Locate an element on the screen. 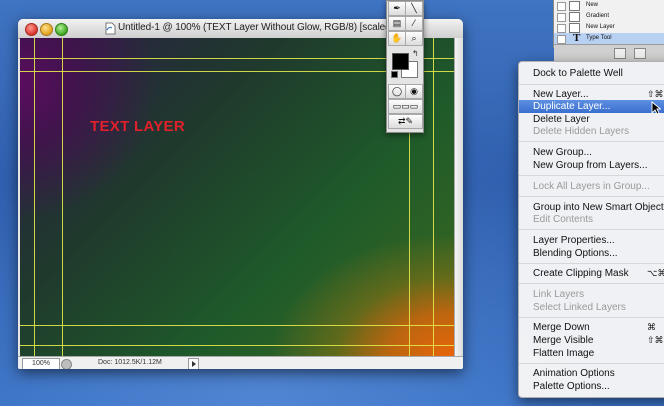 This screenshot has height=406, width=664. layer-name: New is located at coordinates (592, 5).